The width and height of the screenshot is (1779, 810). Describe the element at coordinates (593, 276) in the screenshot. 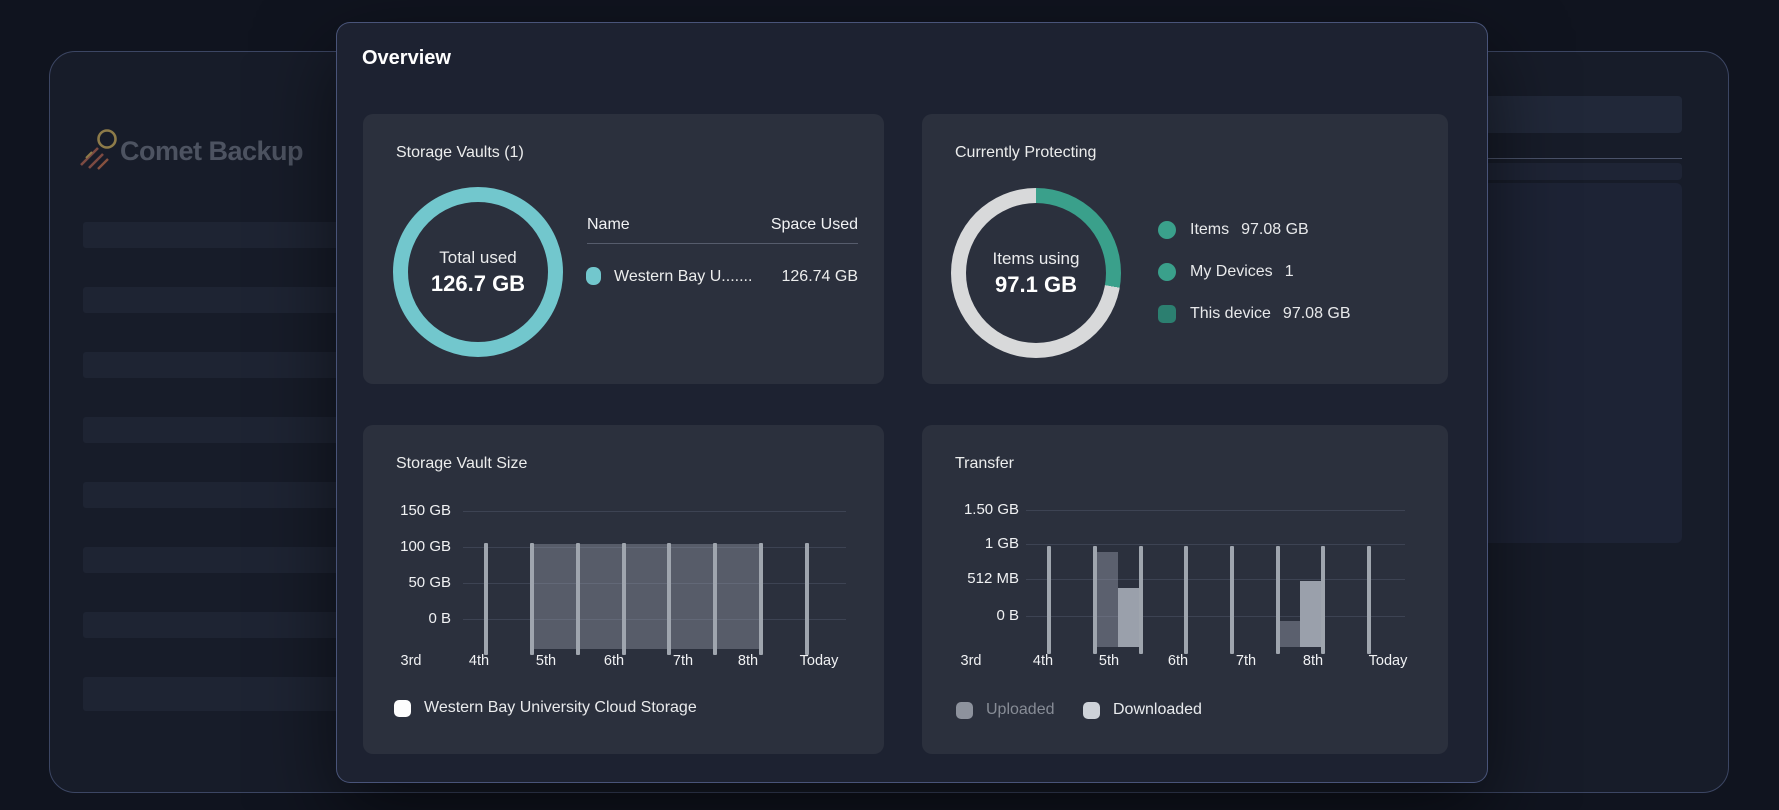

I see `vault-color-dot-icon` at that location.